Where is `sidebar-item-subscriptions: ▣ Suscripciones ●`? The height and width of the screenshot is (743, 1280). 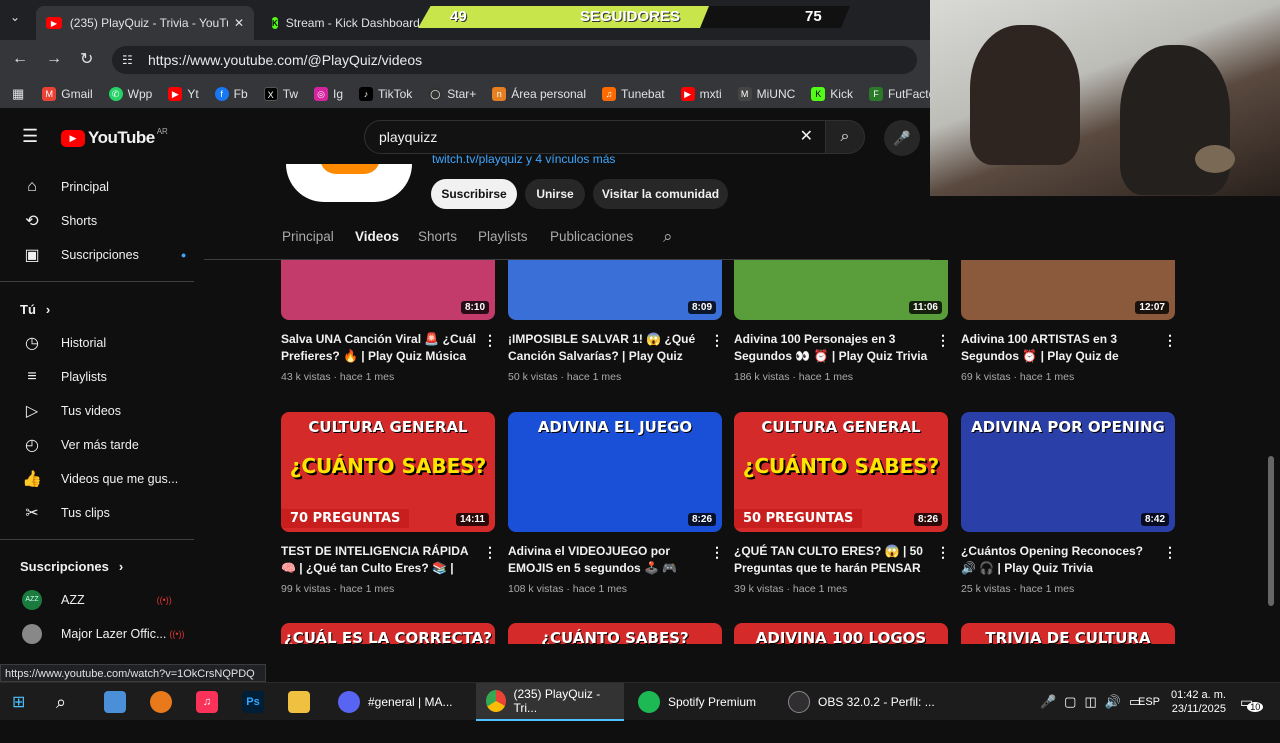 sidebar-item-subscriptions: ▣ Suscripciones ● is located at coordinates (95, 255).